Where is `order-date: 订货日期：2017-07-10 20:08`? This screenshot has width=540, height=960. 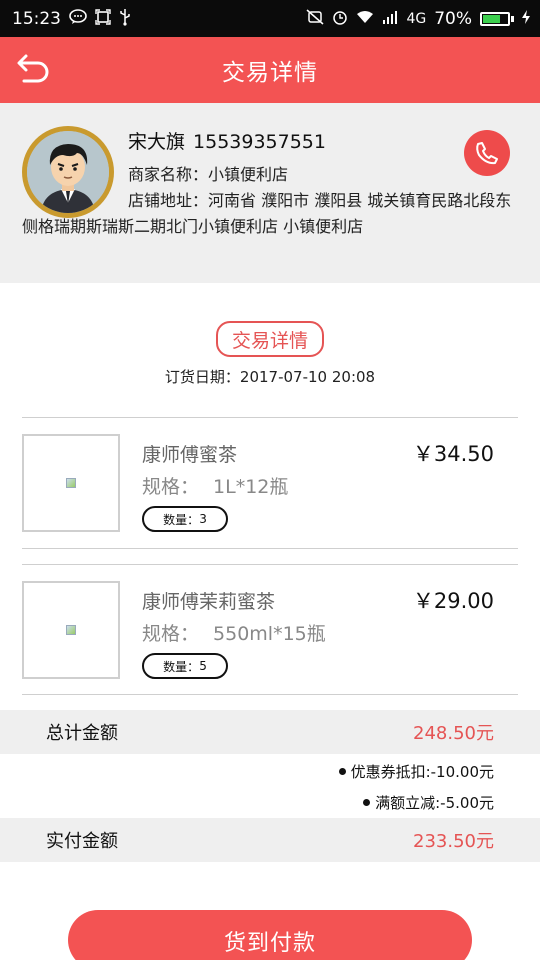
order-date: 订货日期：2017-07-10 20:08 is located at coordinates (270, 376).